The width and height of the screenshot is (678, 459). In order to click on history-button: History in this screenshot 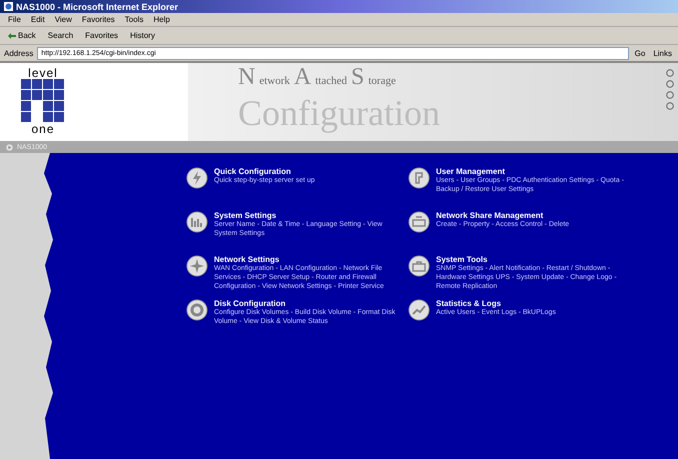, I will do `click(142, 35)`.